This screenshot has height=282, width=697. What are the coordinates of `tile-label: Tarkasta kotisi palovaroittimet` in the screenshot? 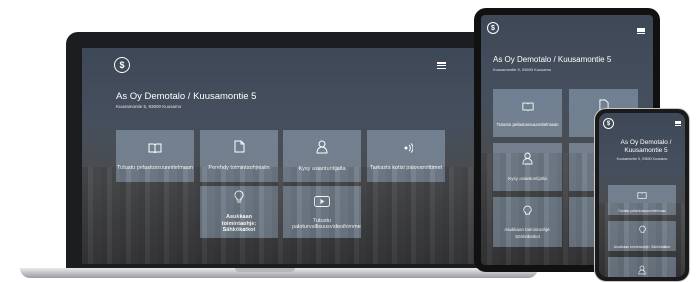 It's located at (406, 168).